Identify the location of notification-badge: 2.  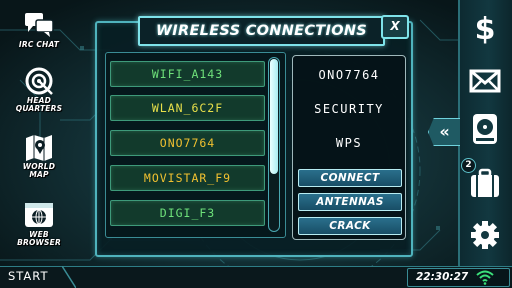
(468, 165).